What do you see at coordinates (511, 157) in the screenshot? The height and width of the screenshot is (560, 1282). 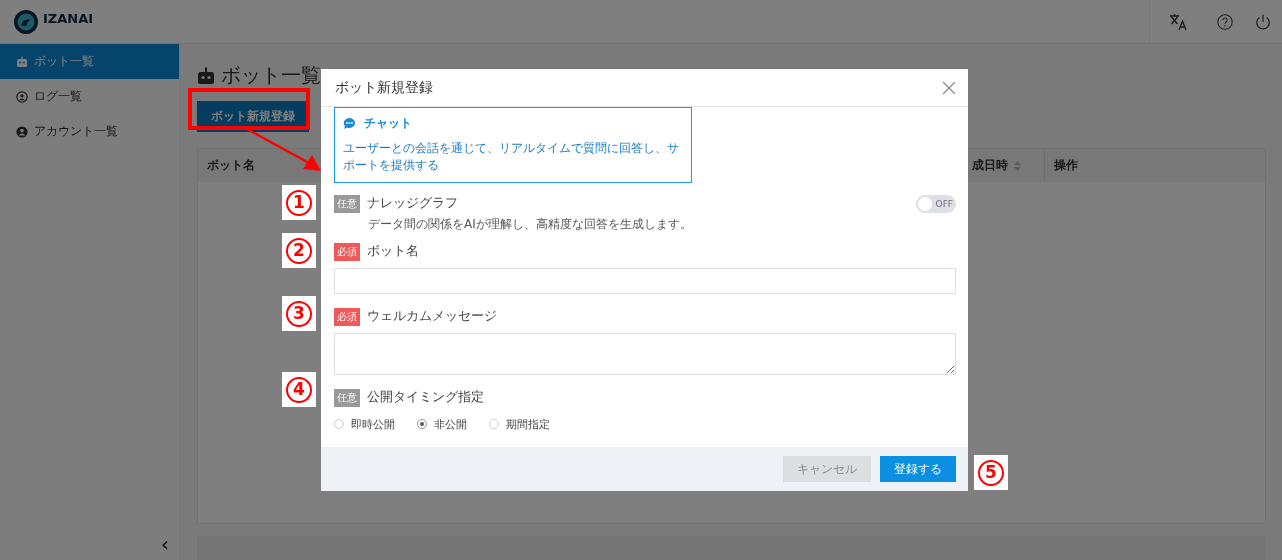 I see `card-description: ユーザーとの会話を通じて、リアルタイムで質問に回答し、サポートを提供する` at bounding box center [511, 157].